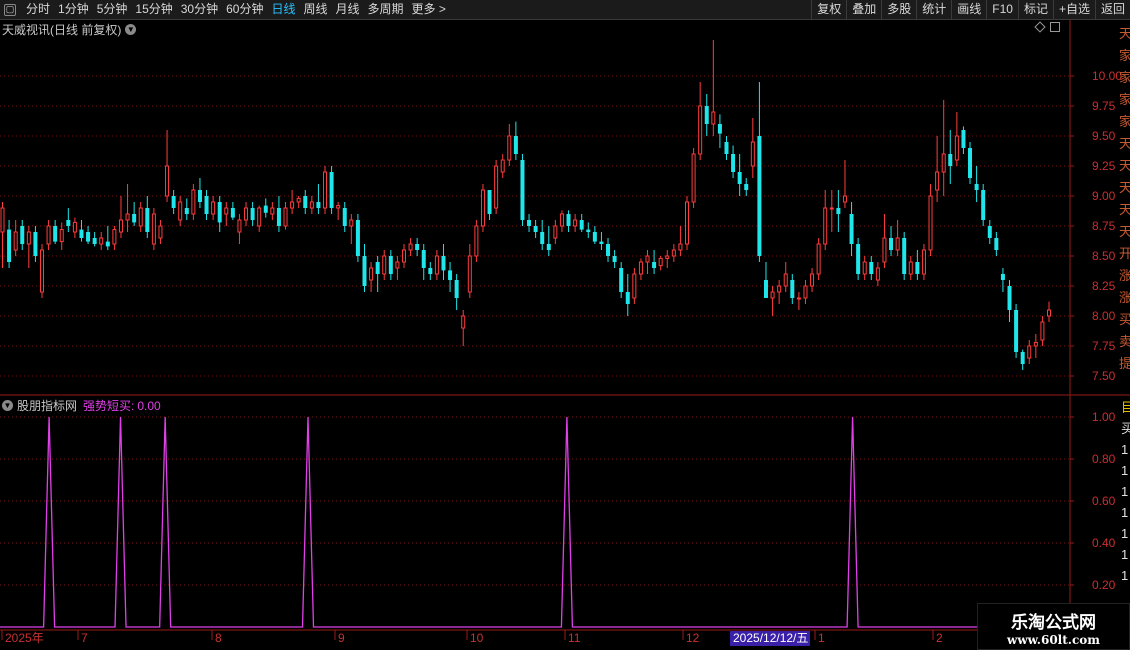  I want to click on action-buttons: 复权 叠加 多股 统计 画线 F10 标记 +自选 返回, so click(970, 9).